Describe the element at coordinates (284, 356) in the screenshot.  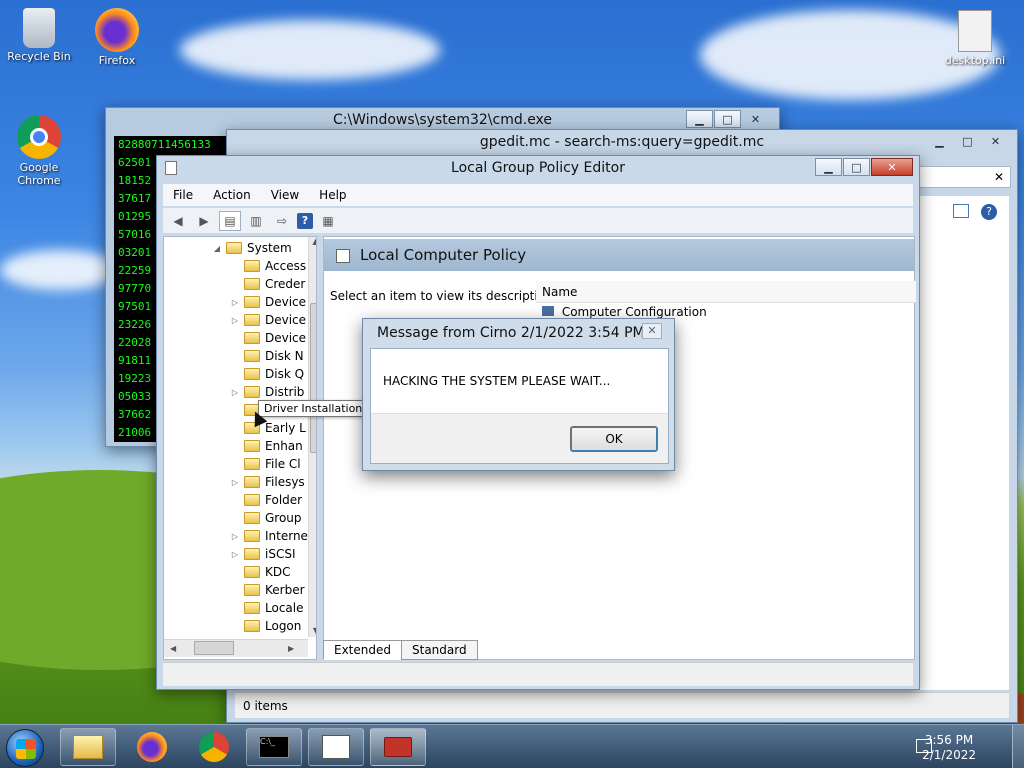
I see `tree-item-label: Disk N` at that location.